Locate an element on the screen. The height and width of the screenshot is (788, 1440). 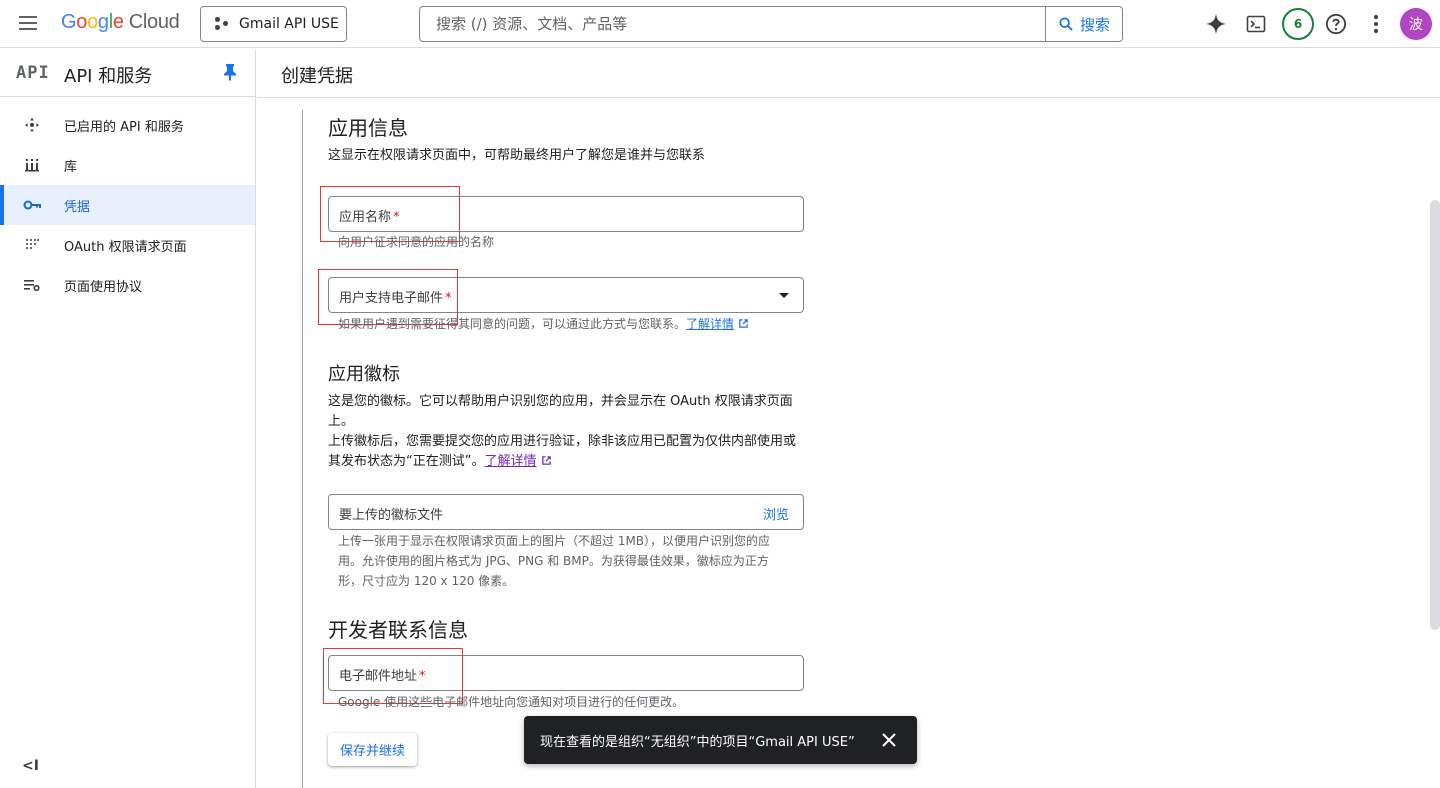
browse-button: 浏览 is located at coordinates (776, 513).